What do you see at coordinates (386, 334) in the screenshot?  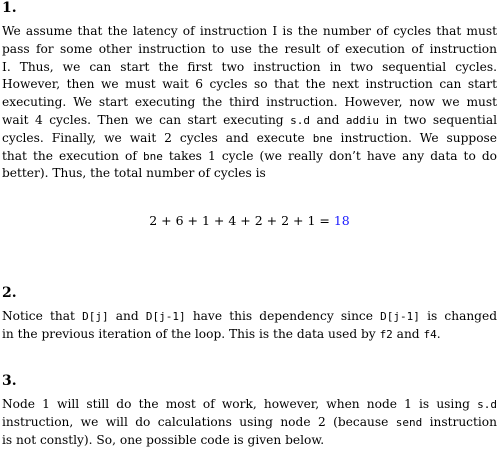 I see `inline-code: f2` at bounding box center [386, 334].